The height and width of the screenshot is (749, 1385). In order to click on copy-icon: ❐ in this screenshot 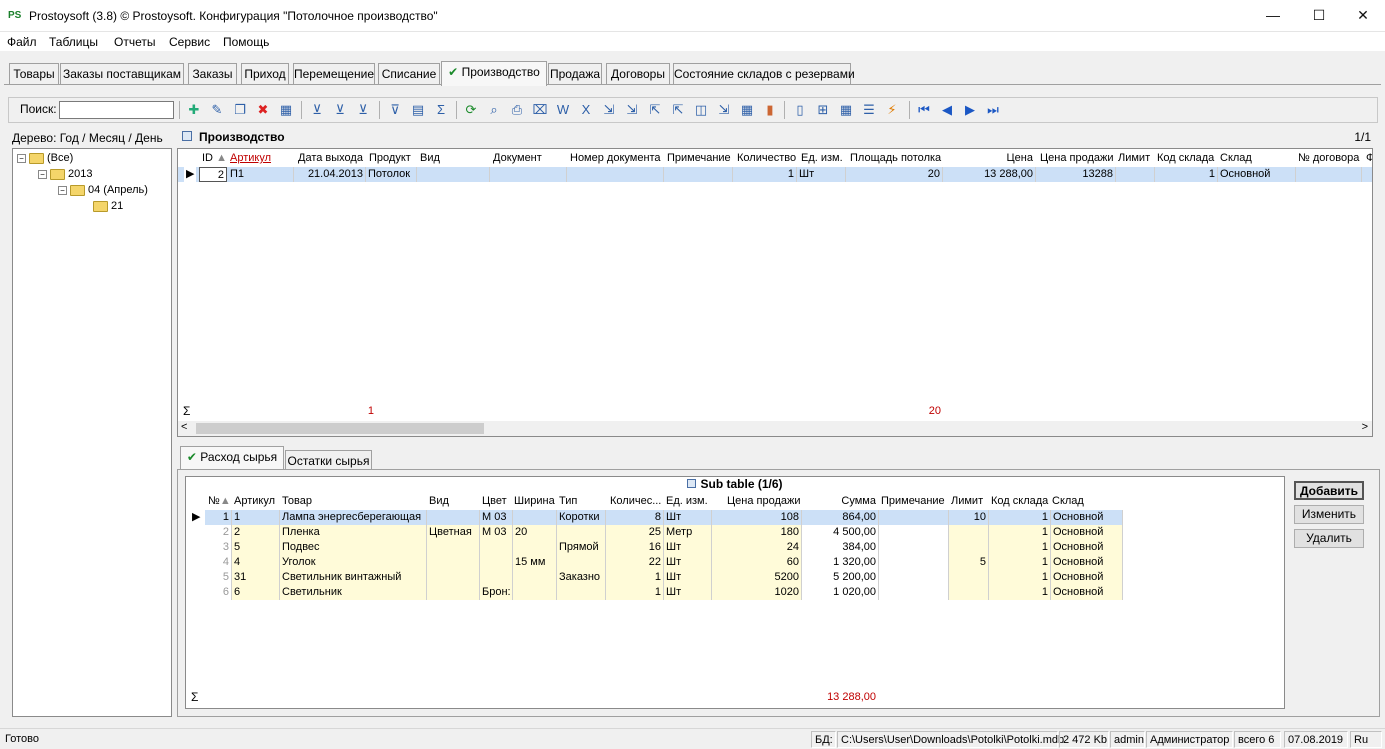, I will do `click(240, 109)`.